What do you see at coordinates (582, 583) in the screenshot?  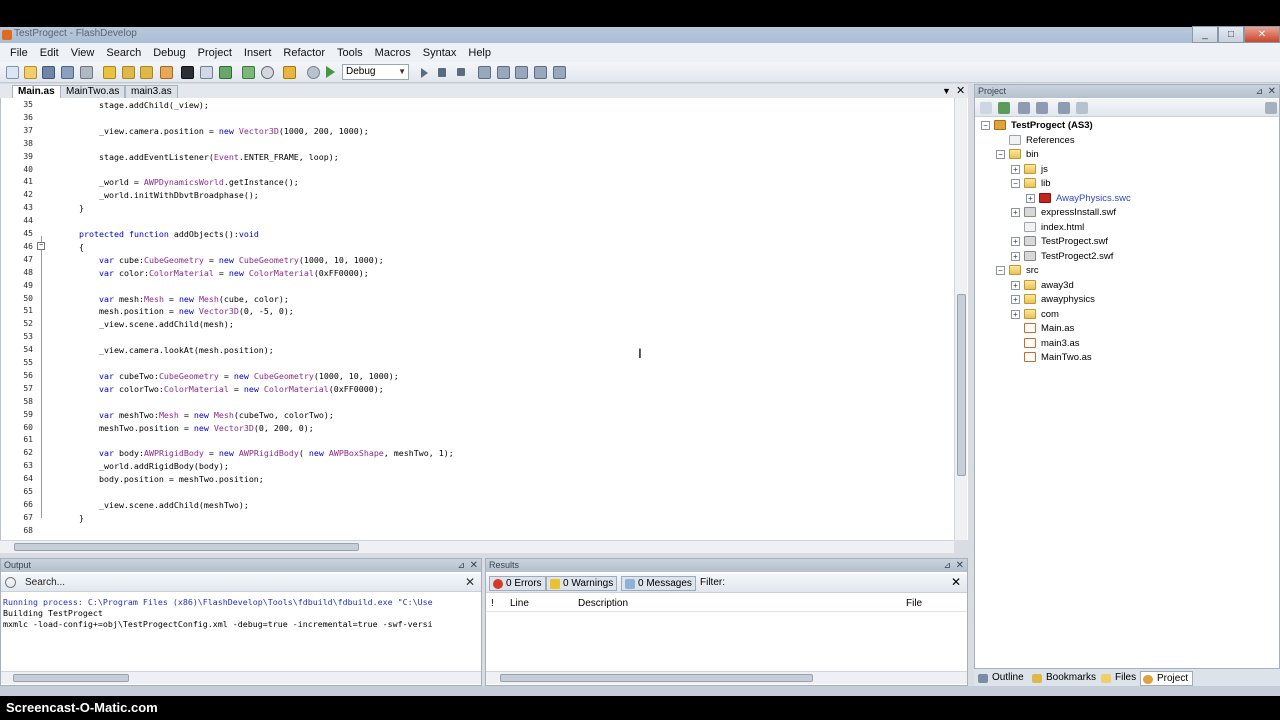 I see `warnings-toggle-button: 0 Warnings` at bounding box center [582, 583].